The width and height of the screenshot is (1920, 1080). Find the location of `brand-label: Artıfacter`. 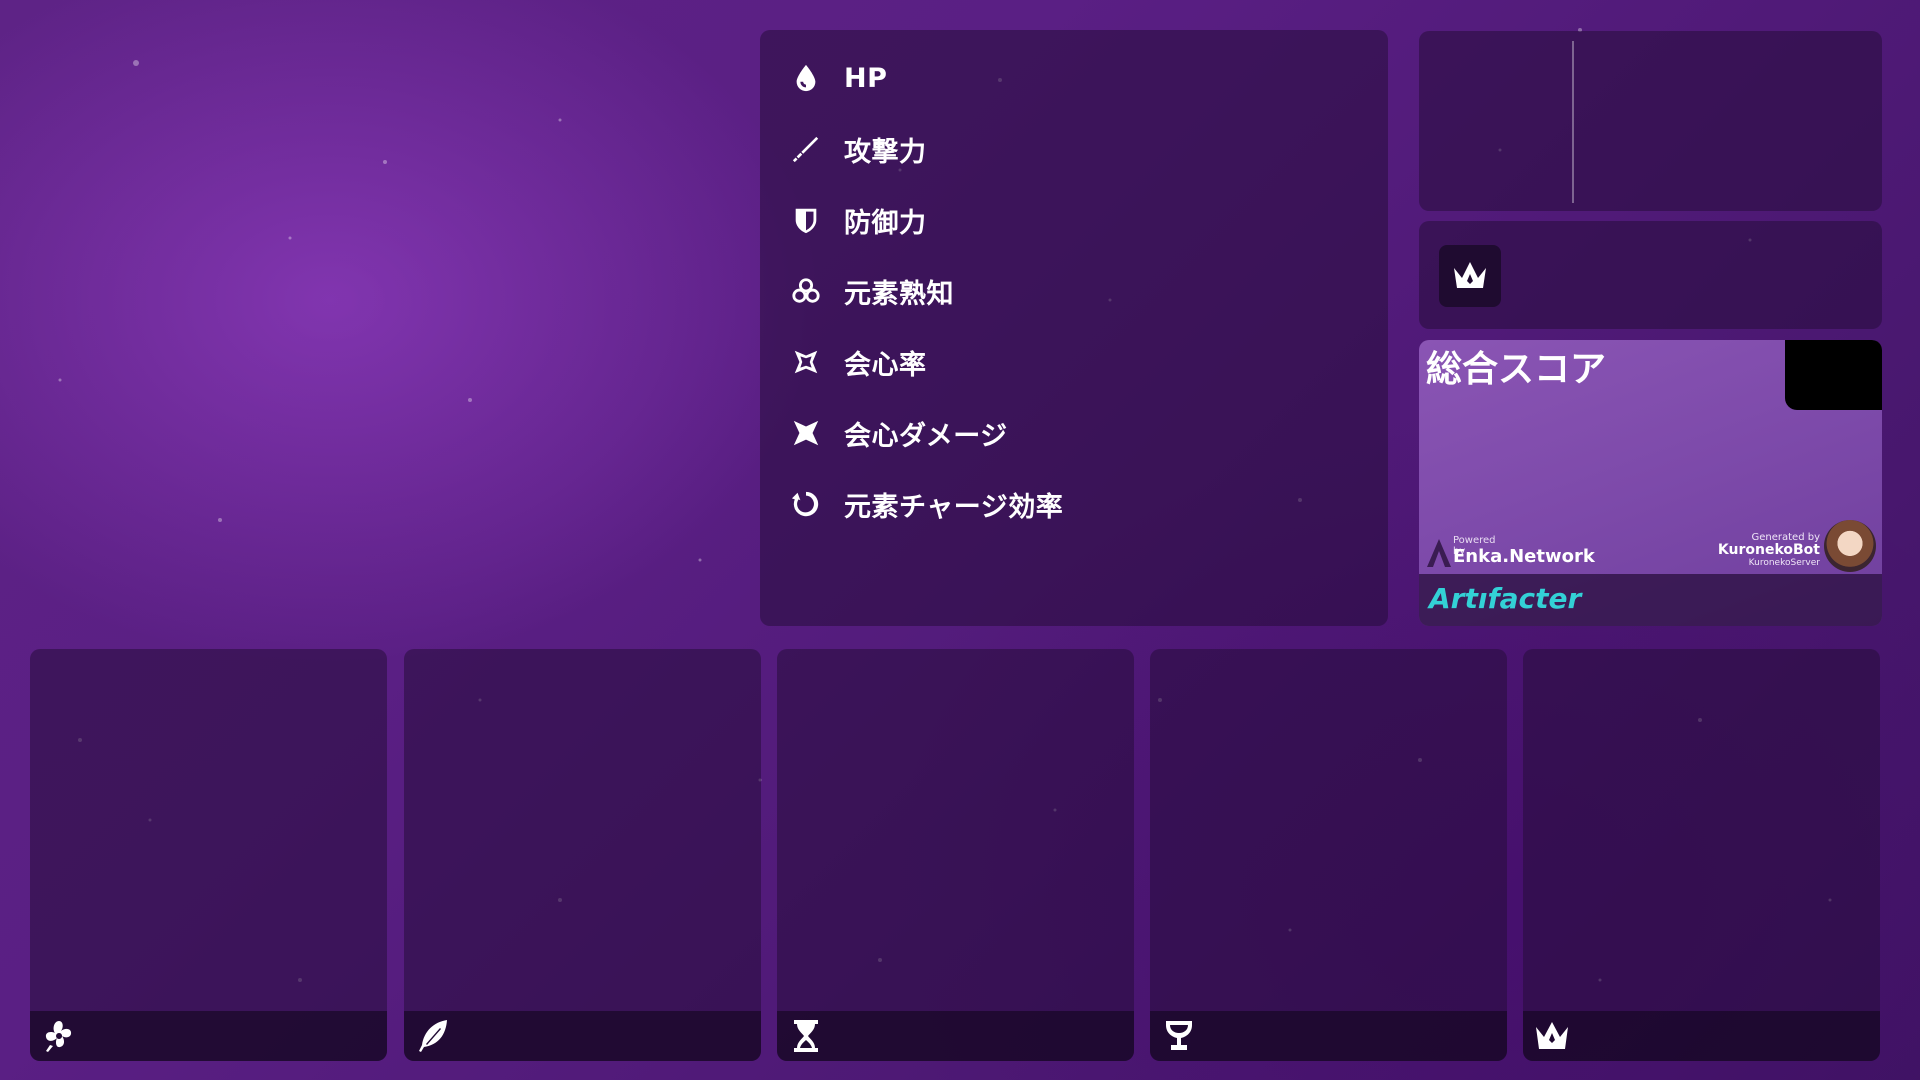

brand-label: Artıfacter is located at coordinates (1505, 598).